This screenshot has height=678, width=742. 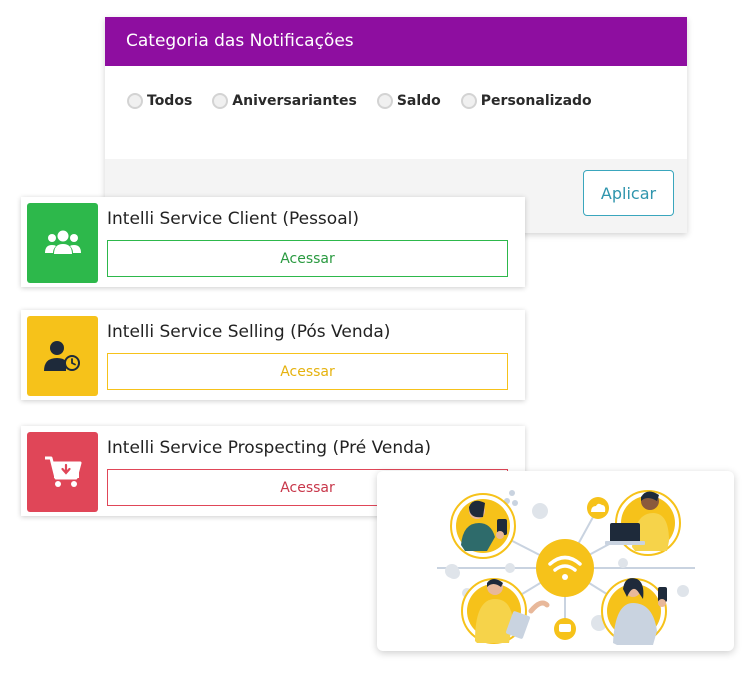 I want to click on user-clock-icon, so click(x=62, y=356).